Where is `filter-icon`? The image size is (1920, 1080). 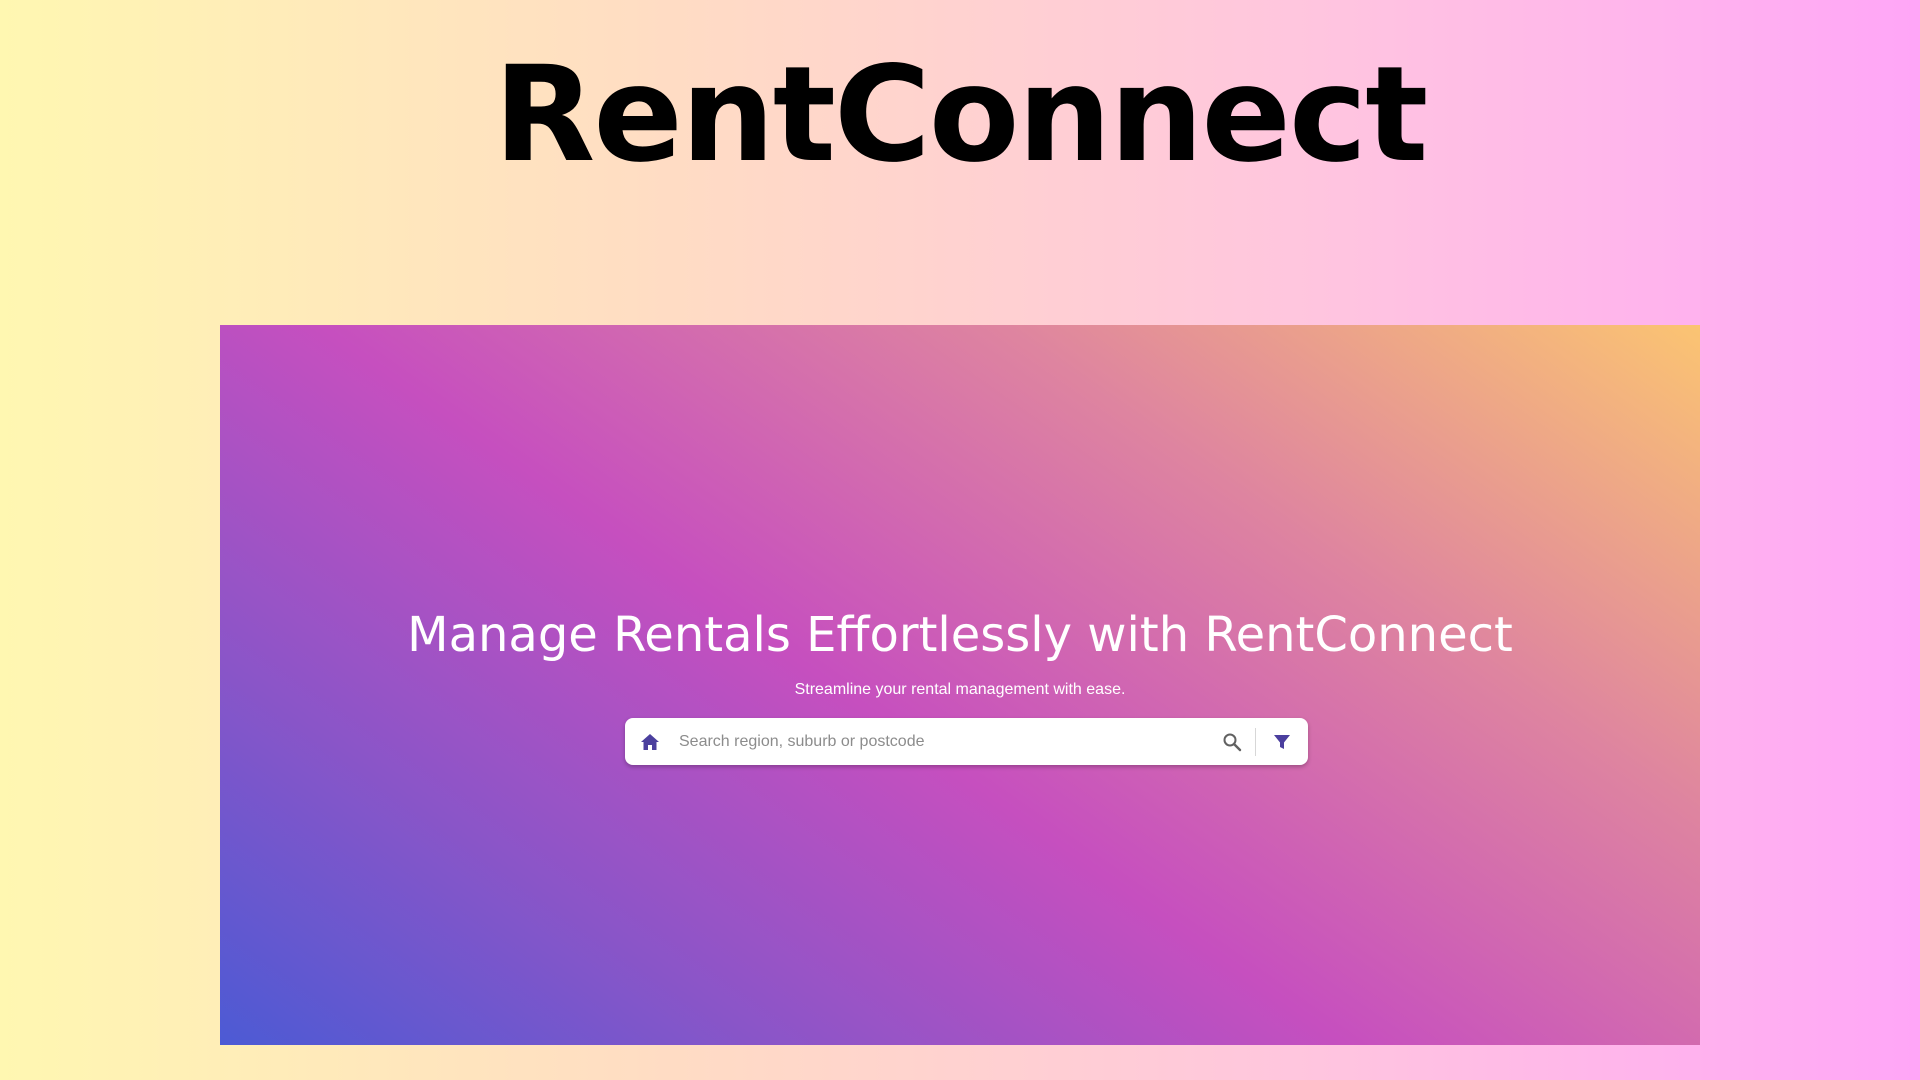
filter-icon is located at coordinates (1282, 741).